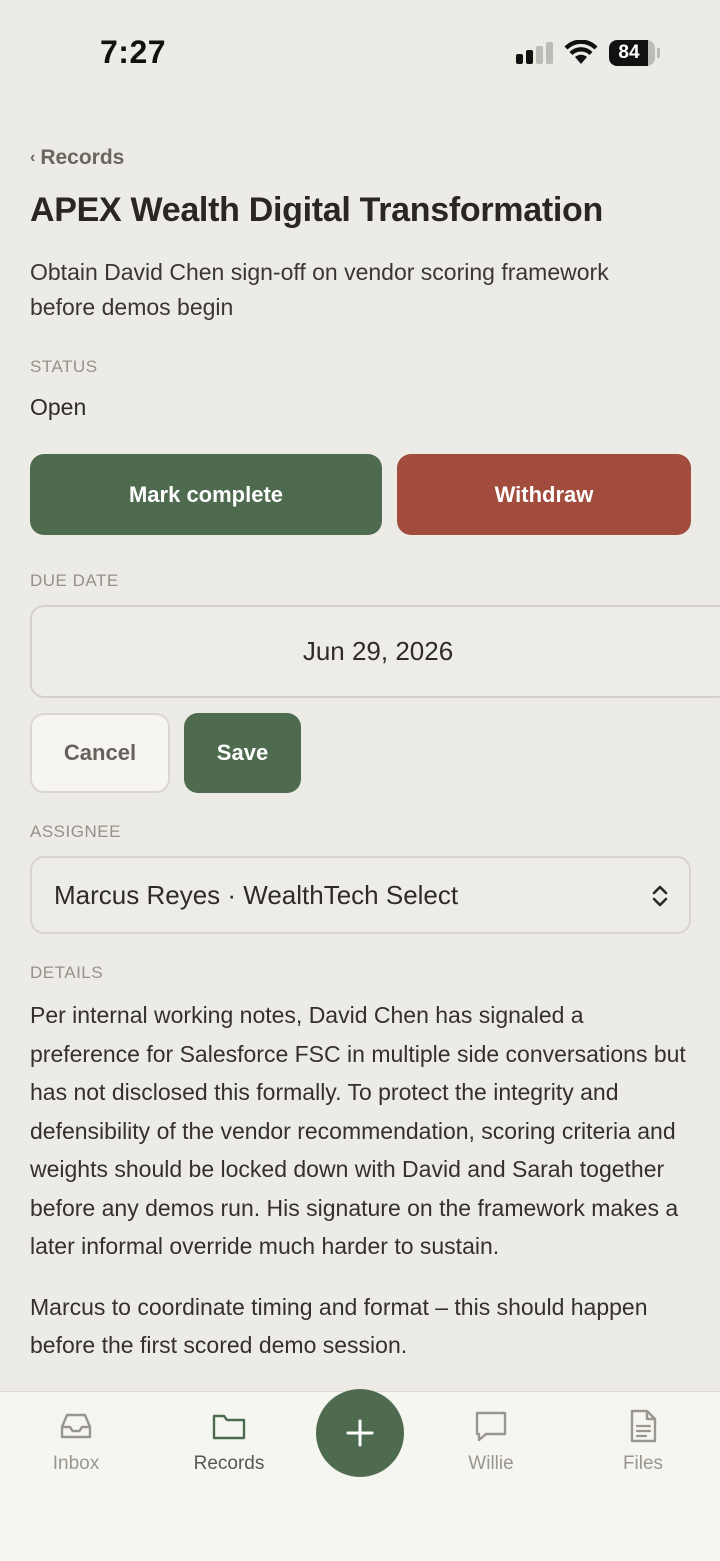 The width and height of the screenshot is (720, 1561). I want to click on tab-records: Records, so click(229, 1441).